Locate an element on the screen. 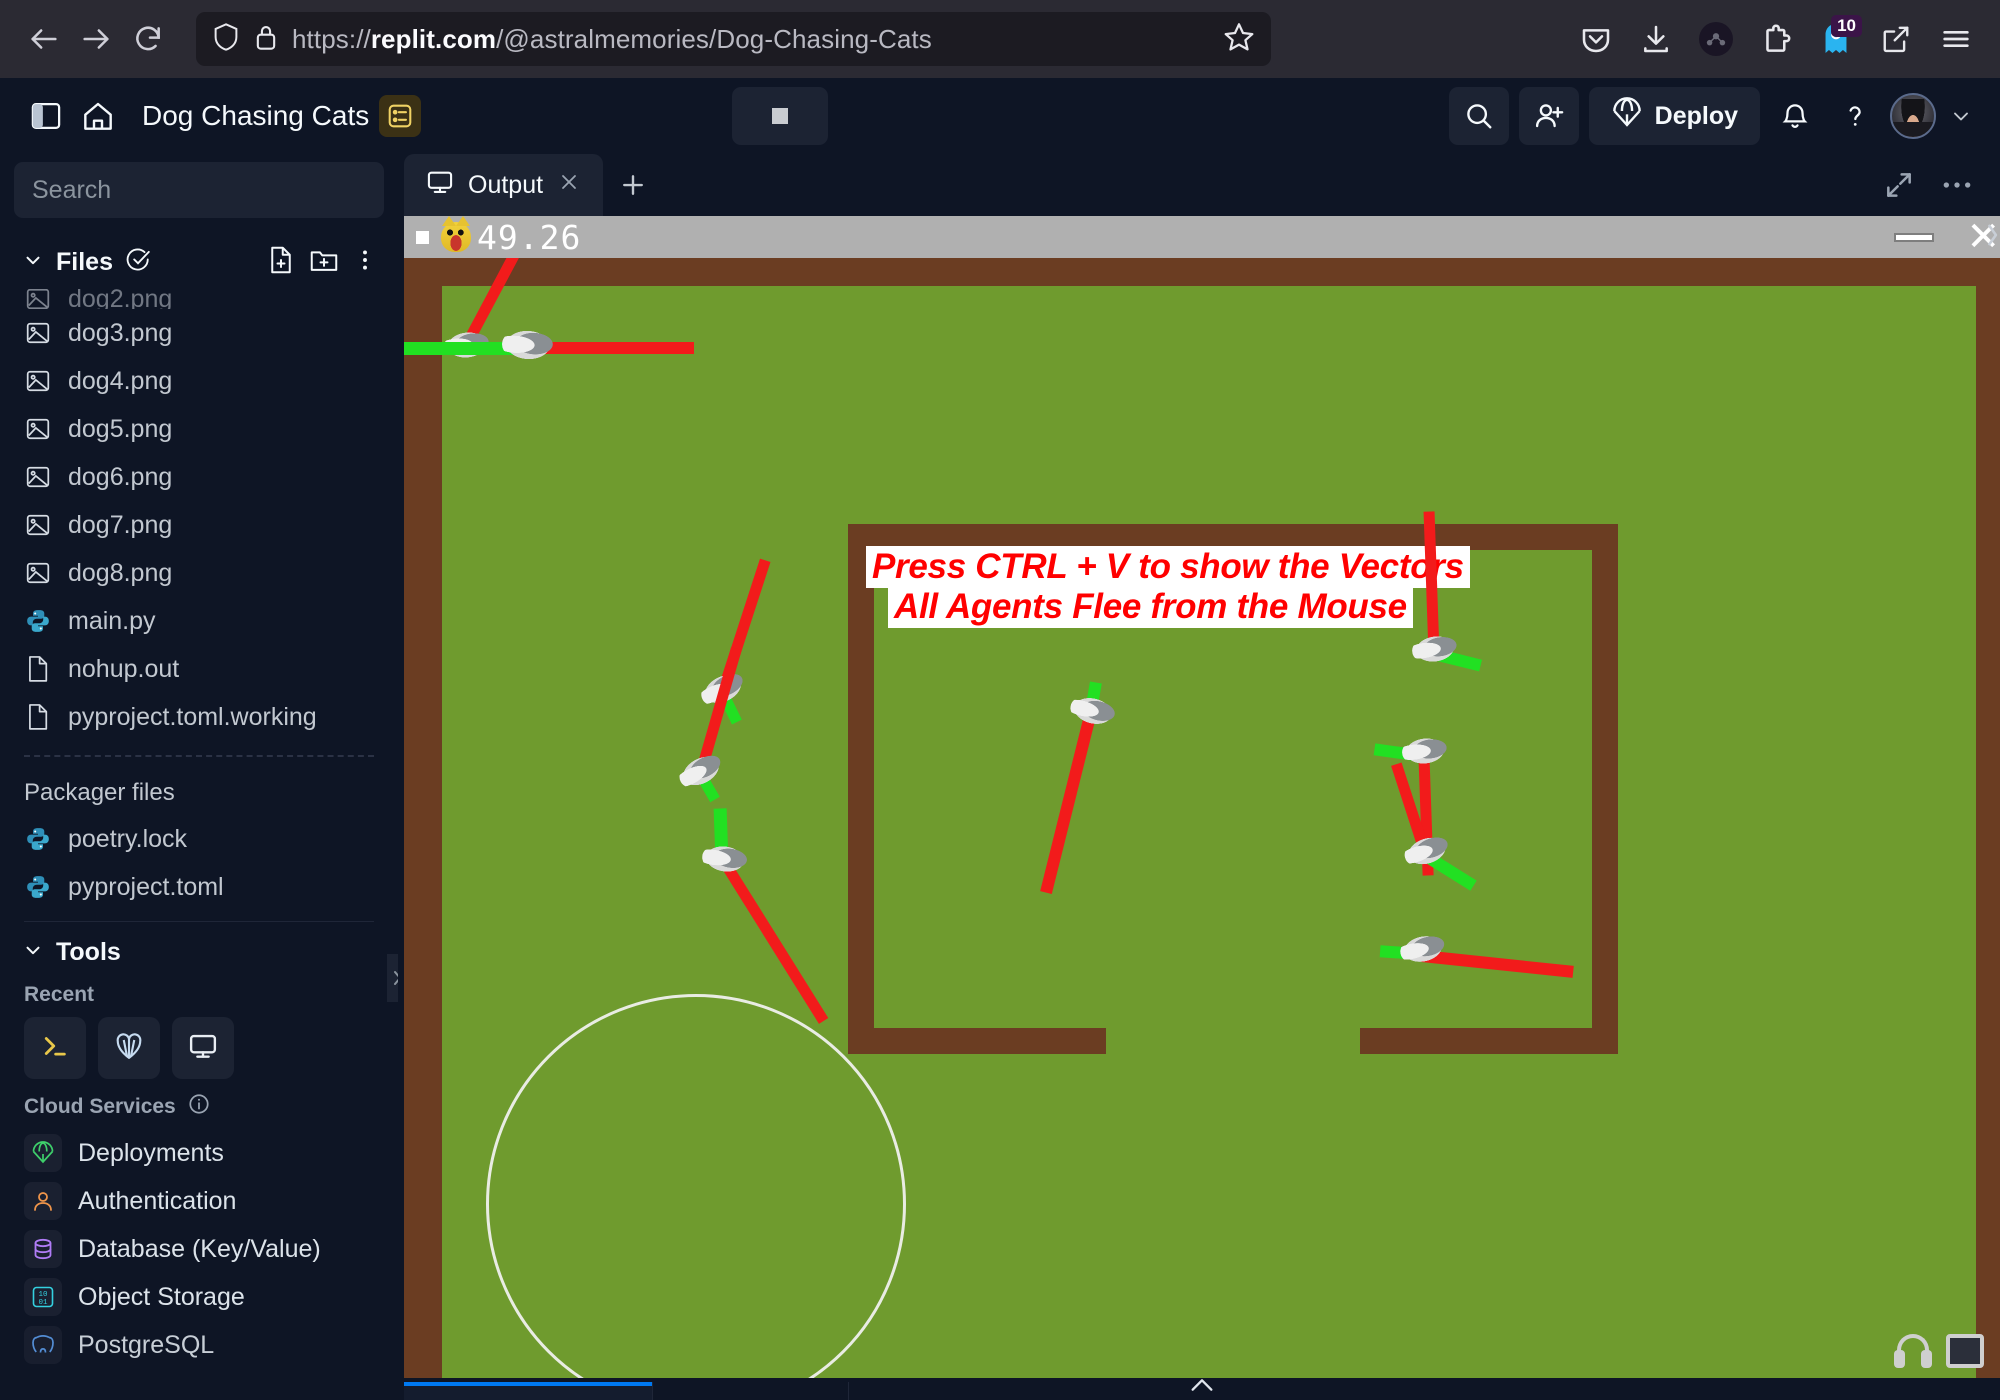 The height and width of the screenshot is (1400, 2000). minimize-icon is located at coordinates (1914, 237).